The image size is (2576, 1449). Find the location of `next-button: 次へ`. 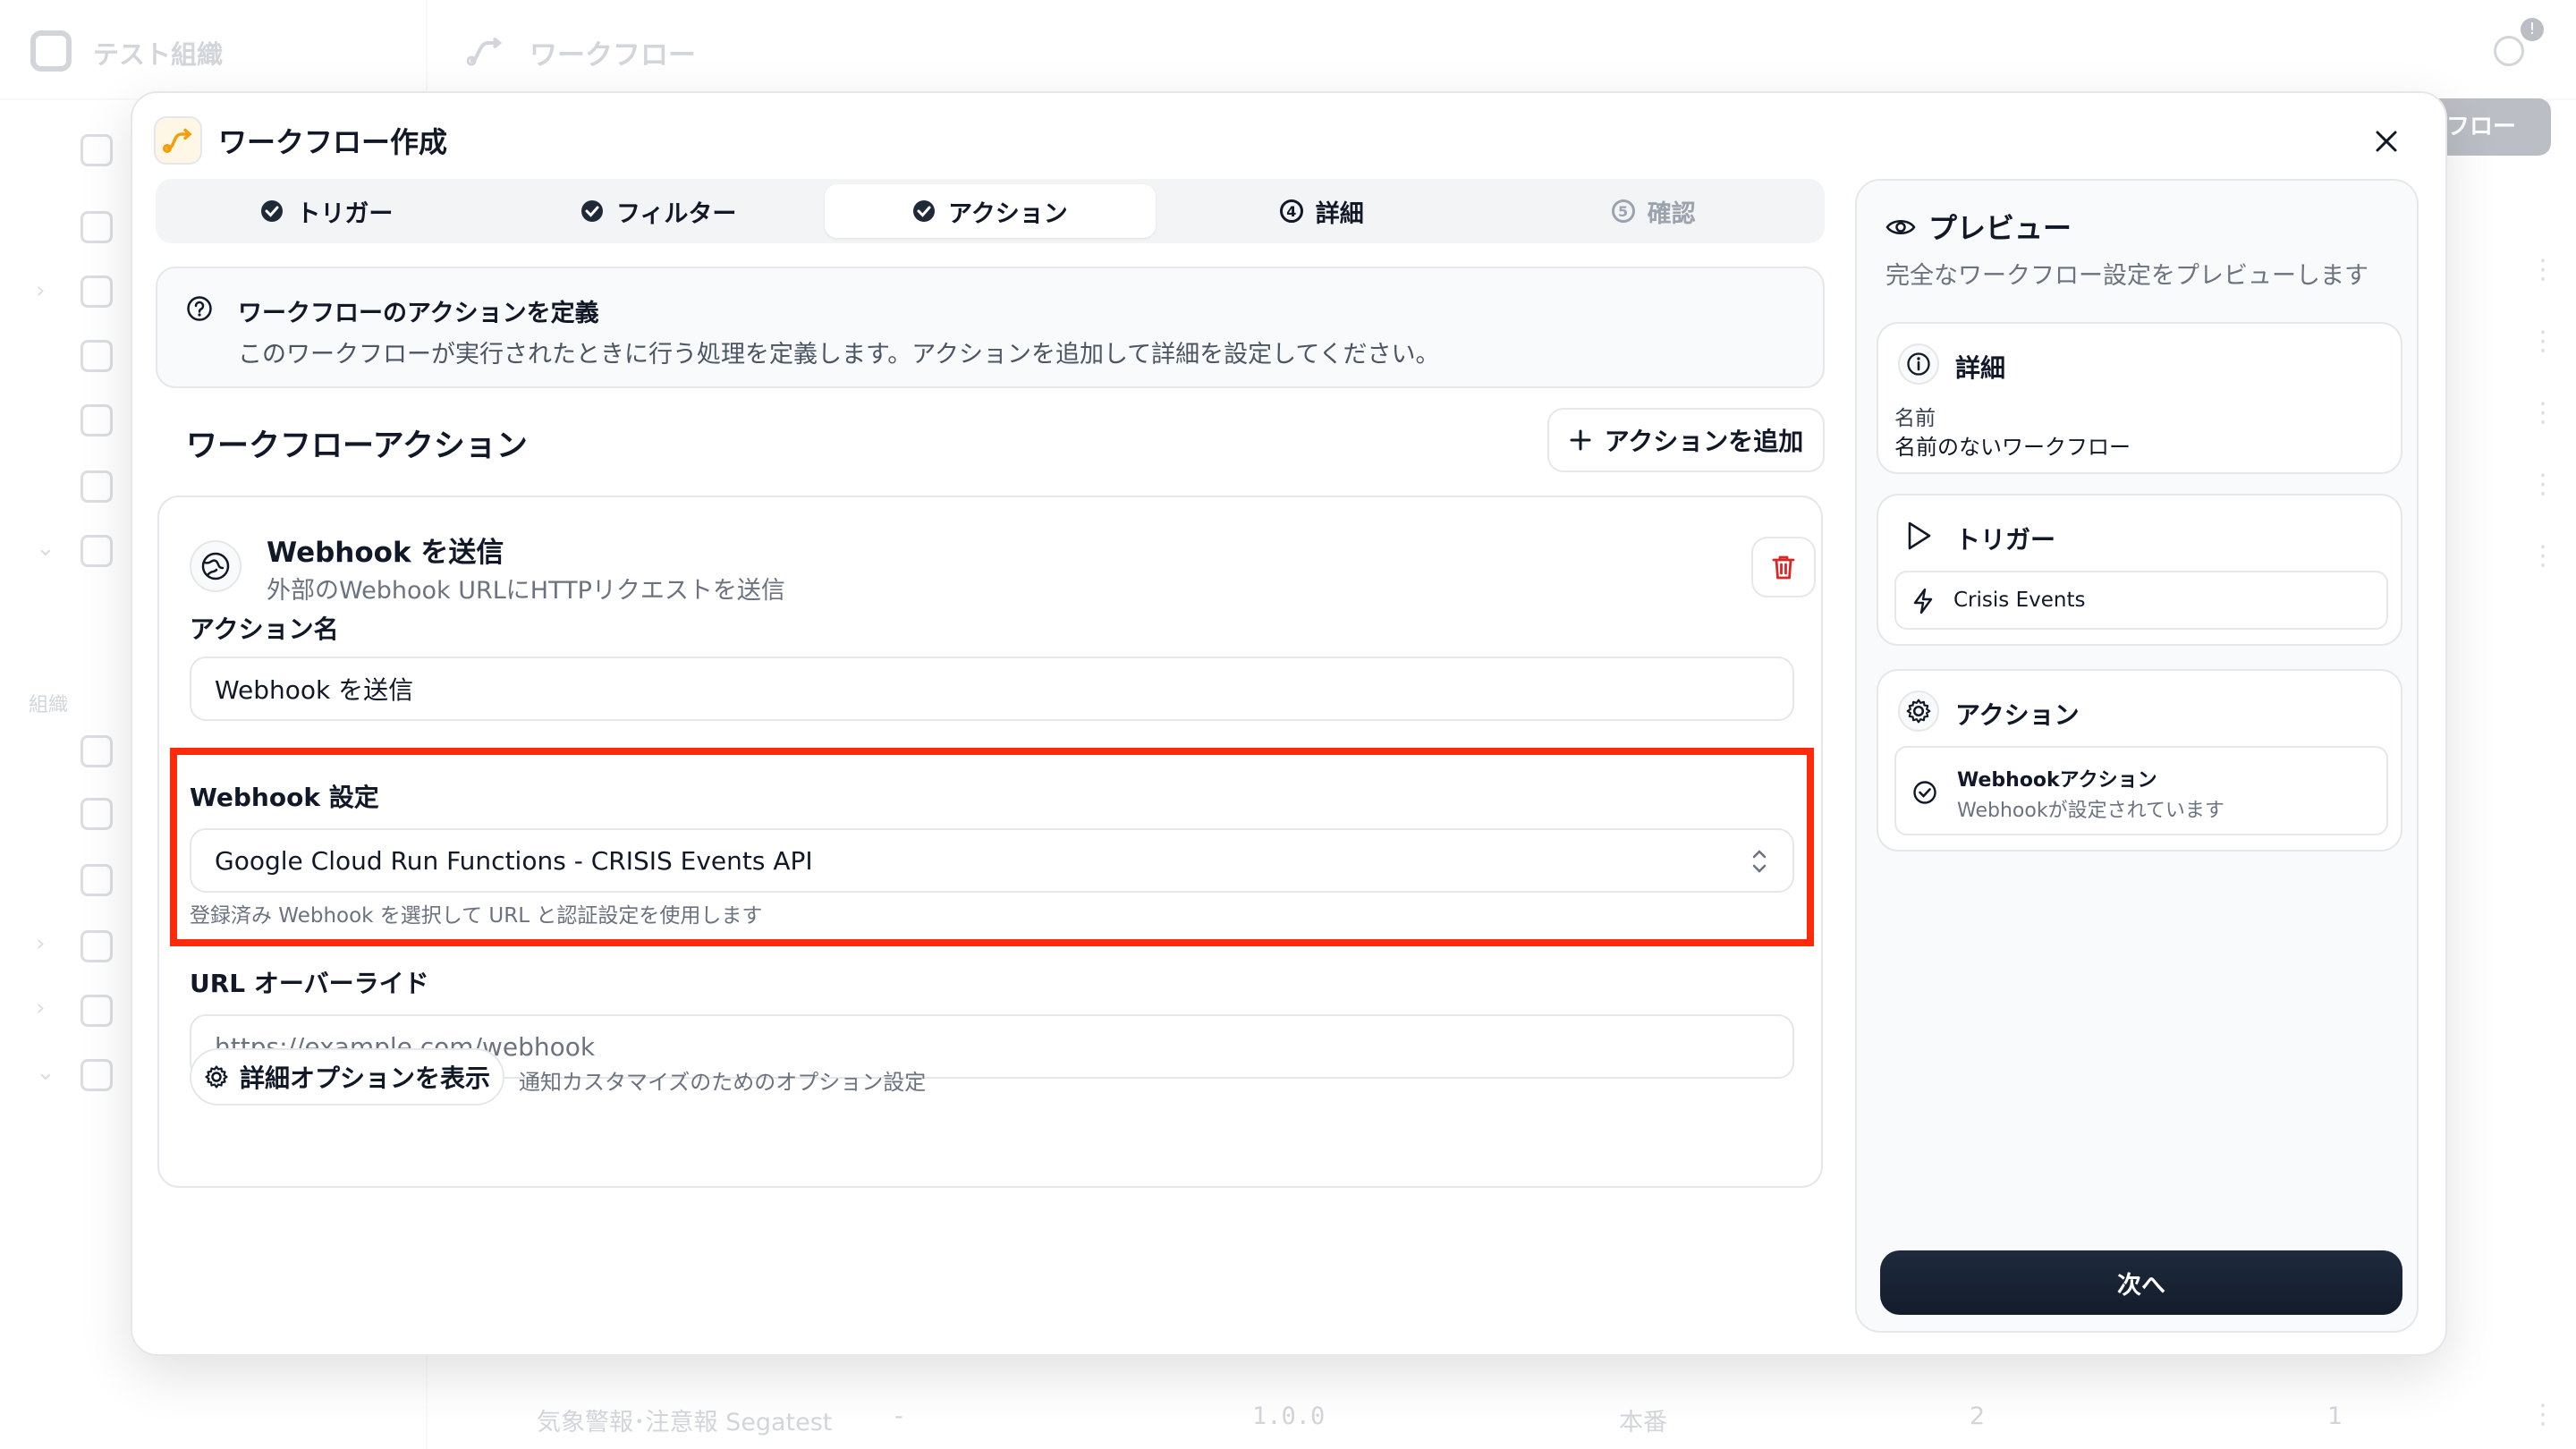

next-button: 次へ is located at coordinates (2141, 1282).